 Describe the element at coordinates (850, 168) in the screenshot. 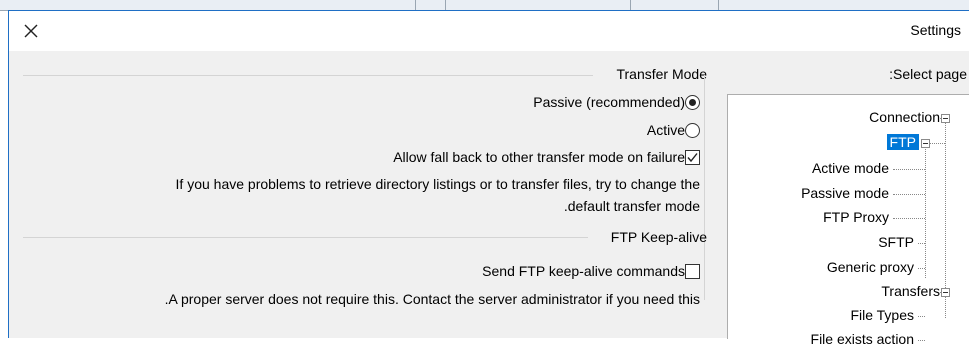

I see `tree-item-active-mode: Active mode` at that location.